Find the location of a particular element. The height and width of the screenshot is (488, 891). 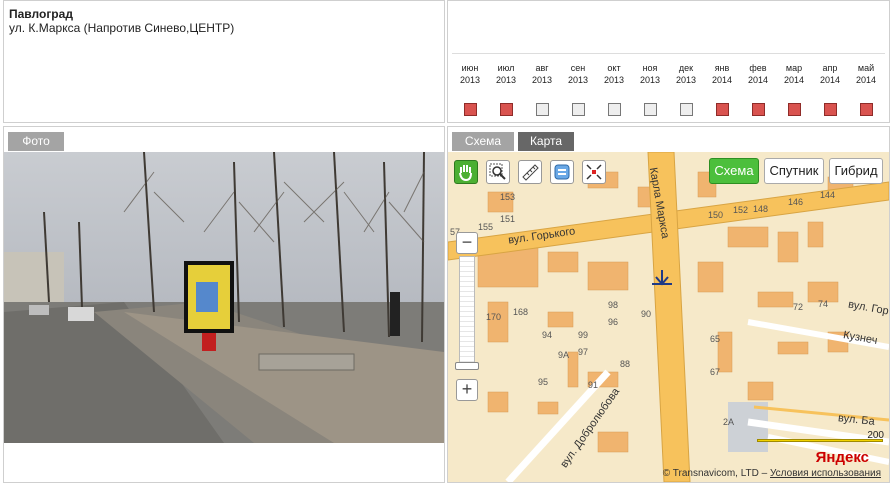

month-label: мар is located at coordinates (794, 68).